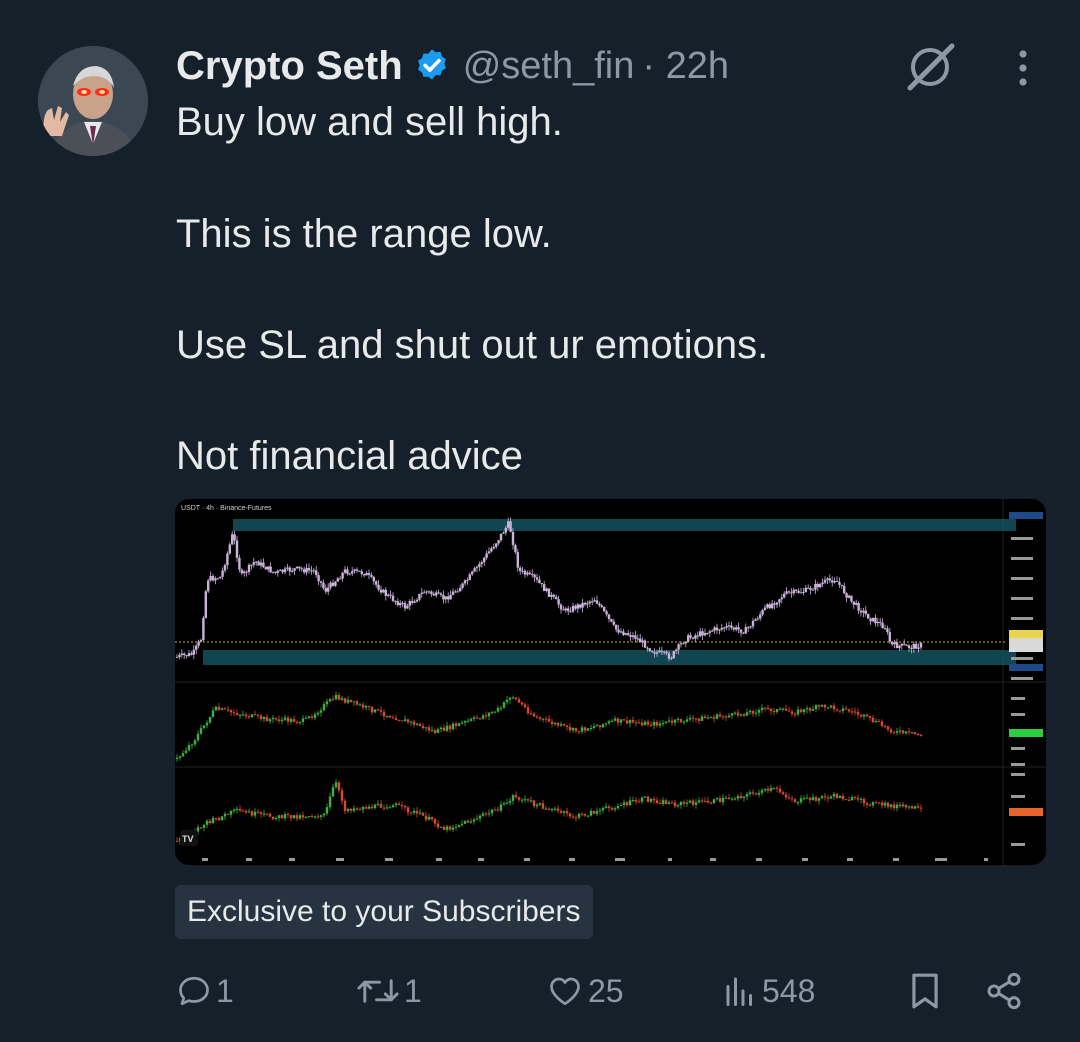 This screenshot has height=1042, width=1080. Describe the element at coordinates (768, 991) in the screenshot. I see `views-button: 548` at that location.